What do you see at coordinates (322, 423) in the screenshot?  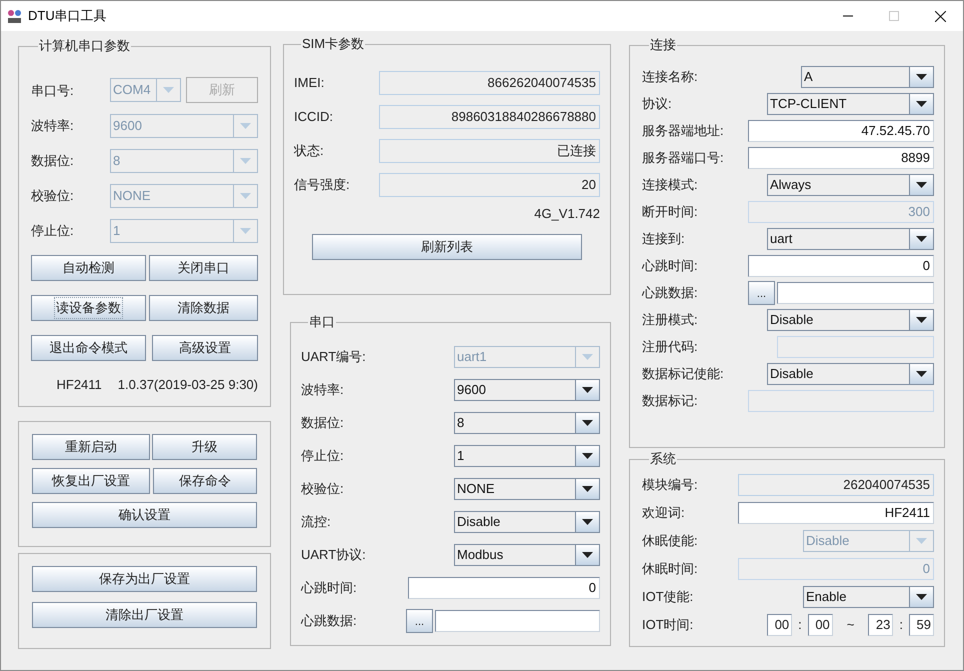 I see `field-label: 数据位:` at bounding box center [322, 423].